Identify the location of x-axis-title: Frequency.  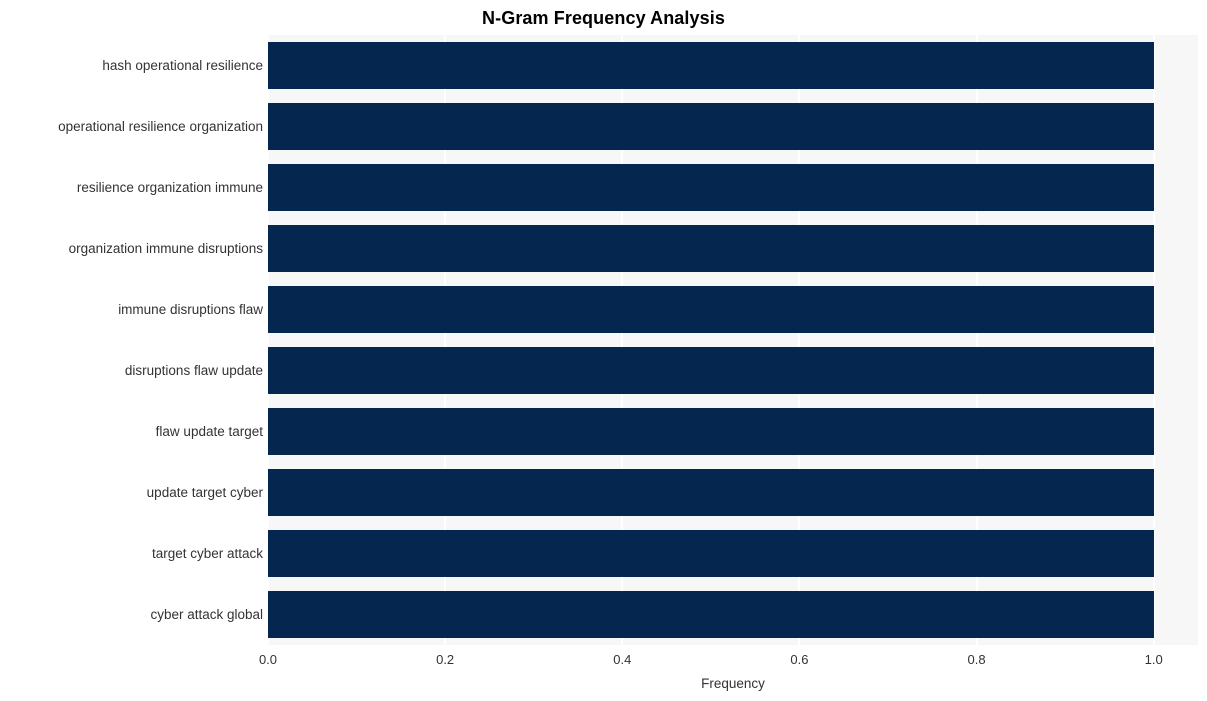
(733, 683).